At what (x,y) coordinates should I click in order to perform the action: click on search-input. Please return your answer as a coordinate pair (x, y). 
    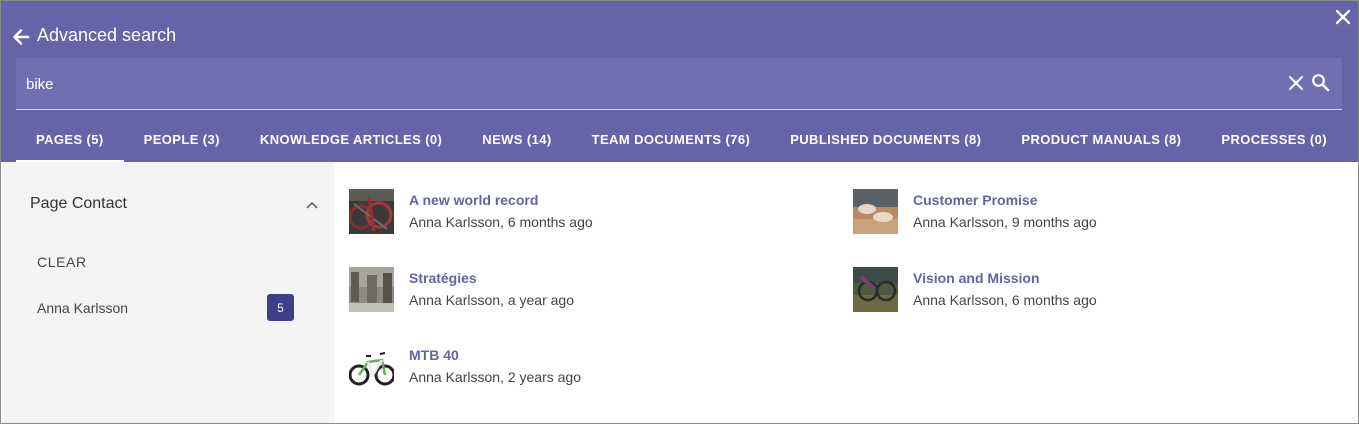
    Looking at the image, I should click on (646, 84).